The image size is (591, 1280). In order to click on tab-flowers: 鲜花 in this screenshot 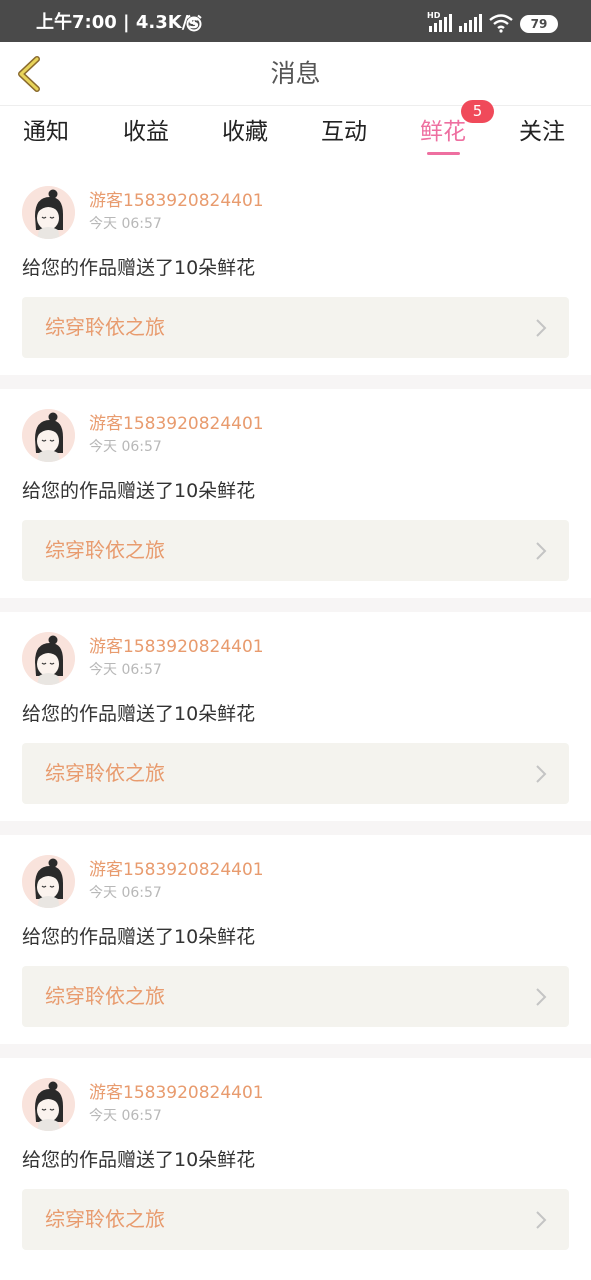, I will do `click(443, 132)`.